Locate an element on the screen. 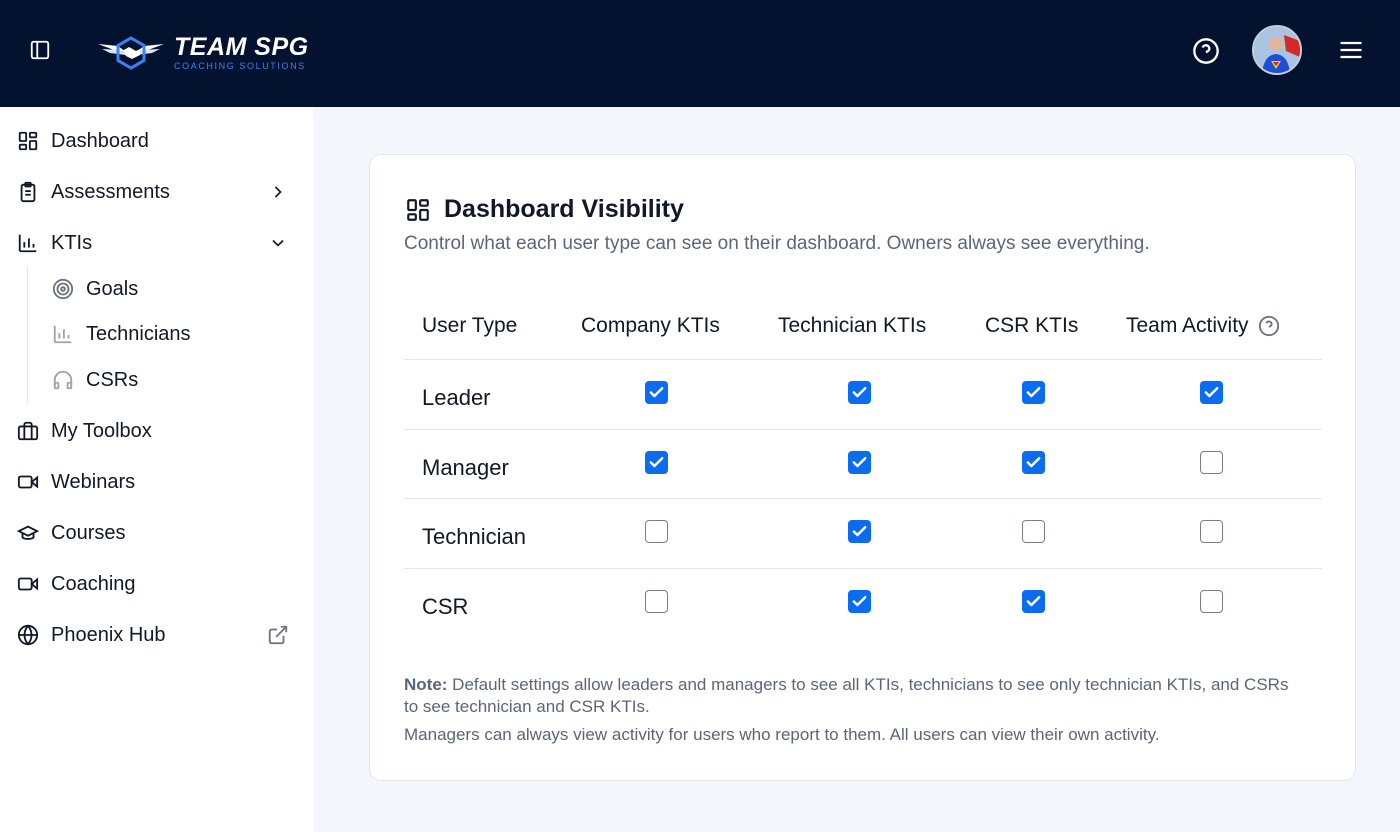 The width and height of the screenshot is (1400, 832). sidebar-item-webinars: Webinars is located at coordinates (156, 482).